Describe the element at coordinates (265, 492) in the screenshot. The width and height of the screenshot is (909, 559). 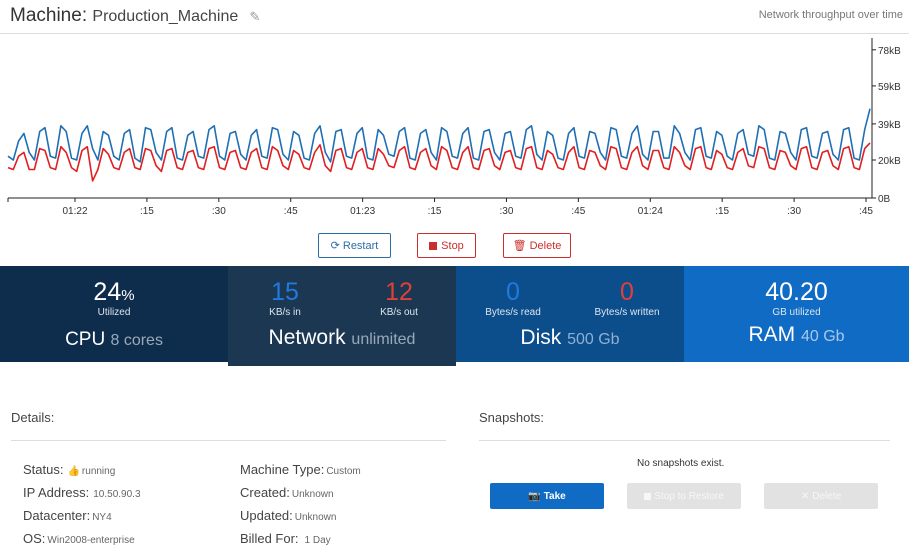
I see `created-label: Created:` at that location.